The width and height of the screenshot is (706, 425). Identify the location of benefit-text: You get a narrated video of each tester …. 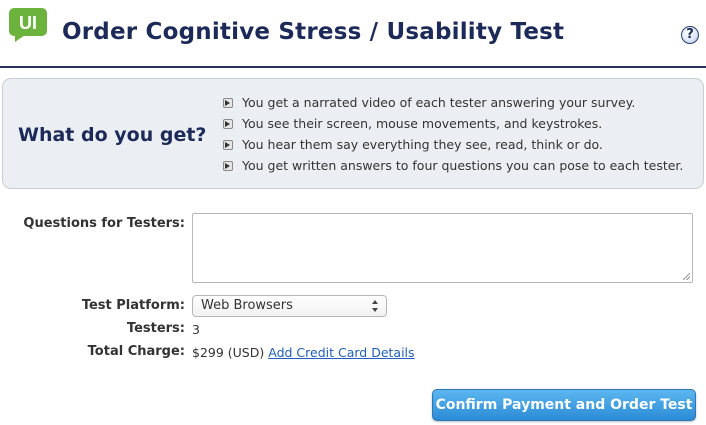
(439, 102).